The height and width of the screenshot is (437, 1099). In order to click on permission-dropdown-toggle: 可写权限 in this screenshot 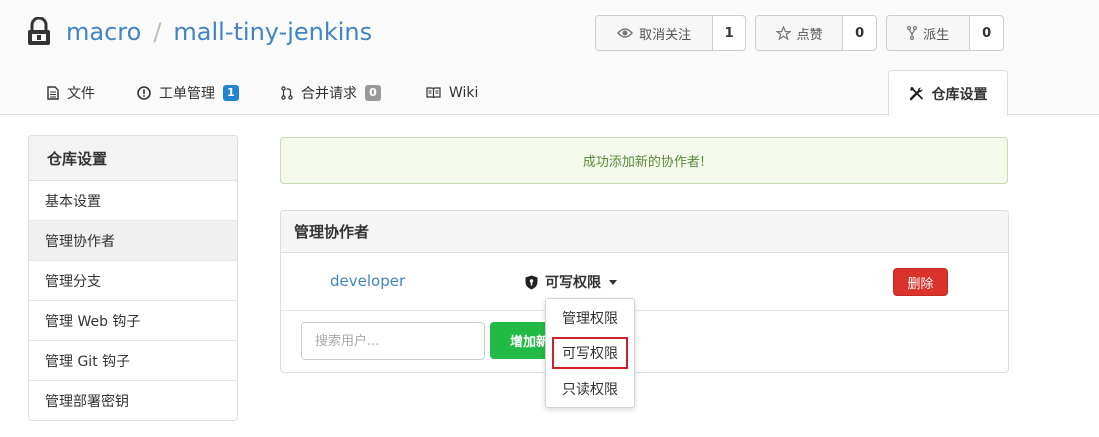, I will do `click(571, 282)`.